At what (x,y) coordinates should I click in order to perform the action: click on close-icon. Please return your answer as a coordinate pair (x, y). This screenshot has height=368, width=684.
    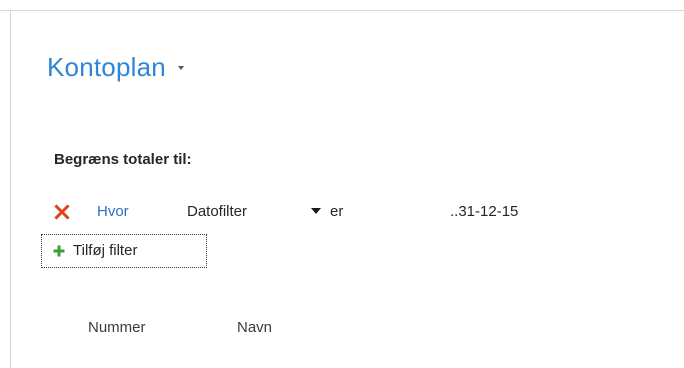
    Looking at the image, I should click on (62, 212).